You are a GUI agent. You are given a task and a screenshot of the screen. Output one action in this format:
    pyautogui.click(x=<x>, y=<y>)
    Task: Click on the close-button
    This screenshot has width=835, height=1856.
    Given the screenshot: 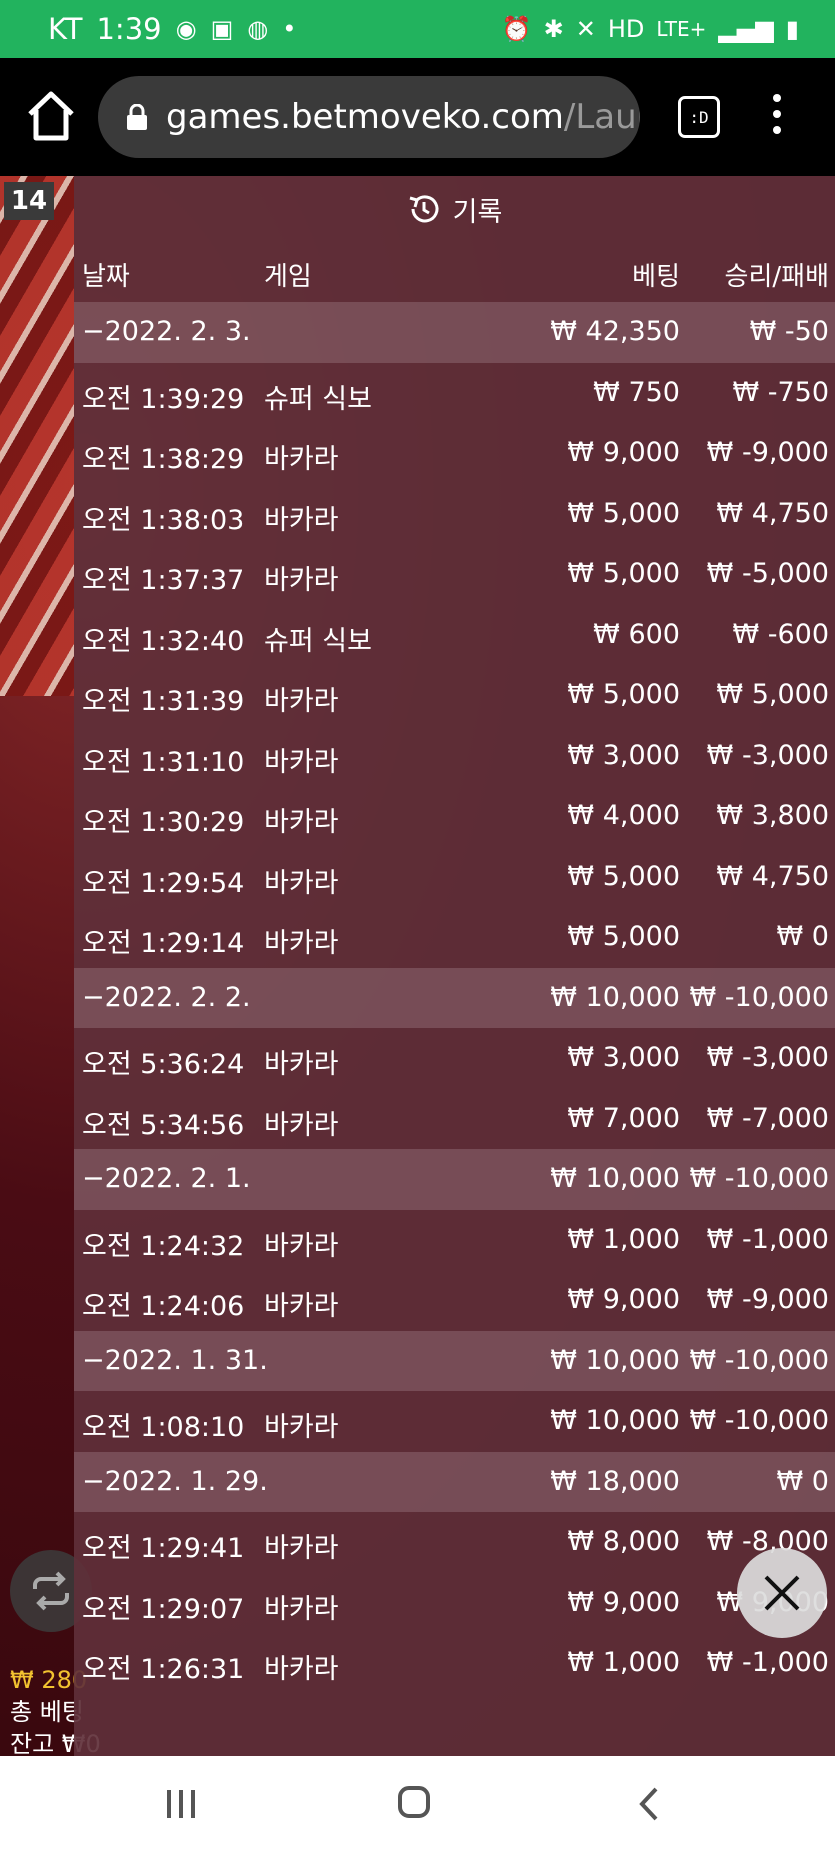 What is the action you would take?
    pyautogui.click(x=782, y=1593)
    